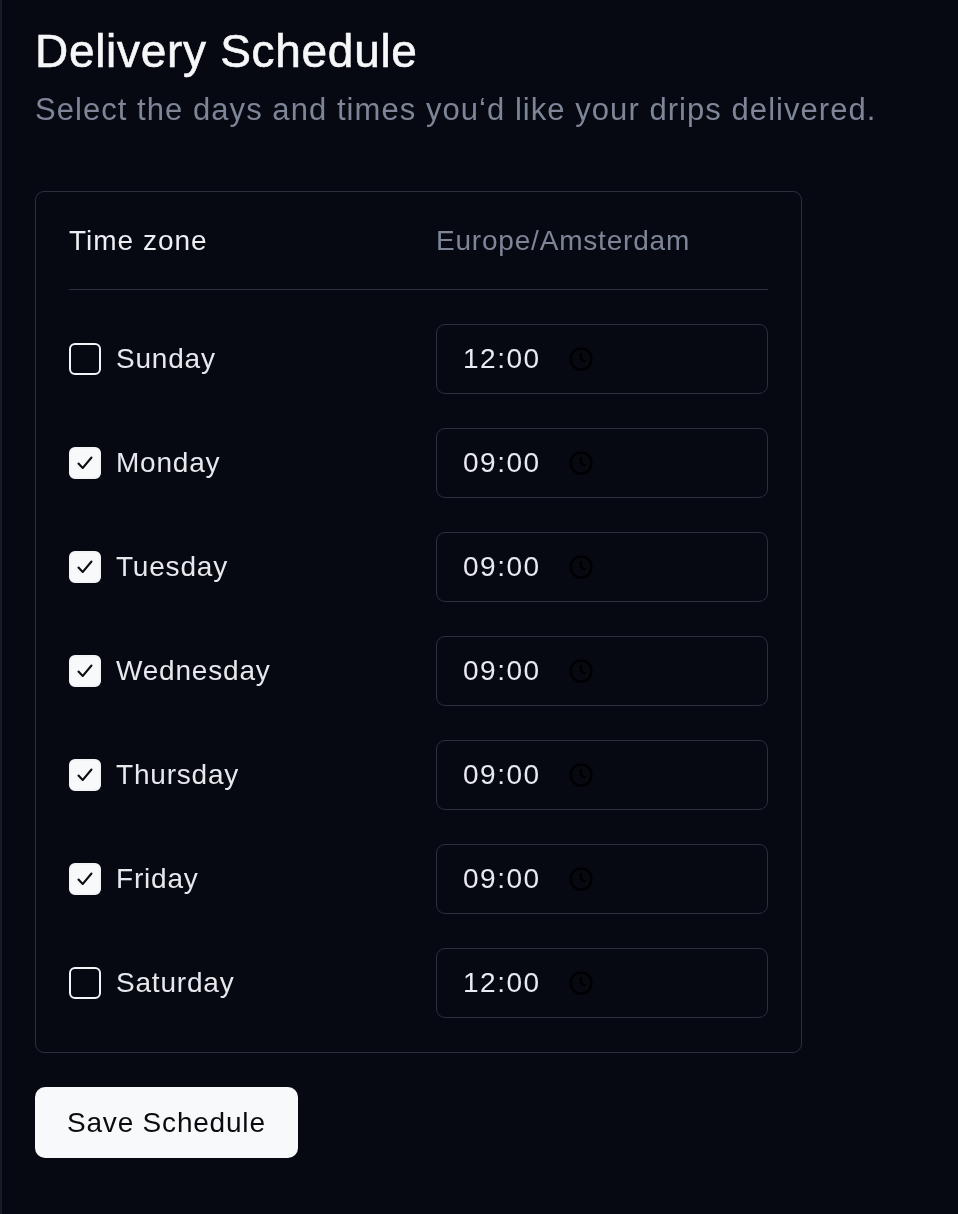 The height and width of the screenshot is (1214, 958). Describe the element at coordinates (175, 983) in the screenshot. I see `day-label: Saturday` at that location.